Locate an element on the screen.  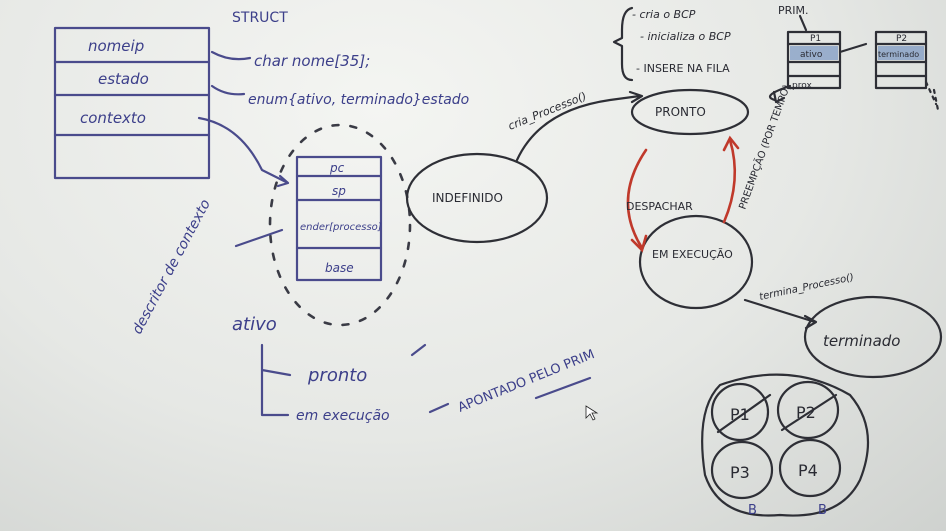
descritor-label: descritor de contexto is located at coordinates (171, 267).